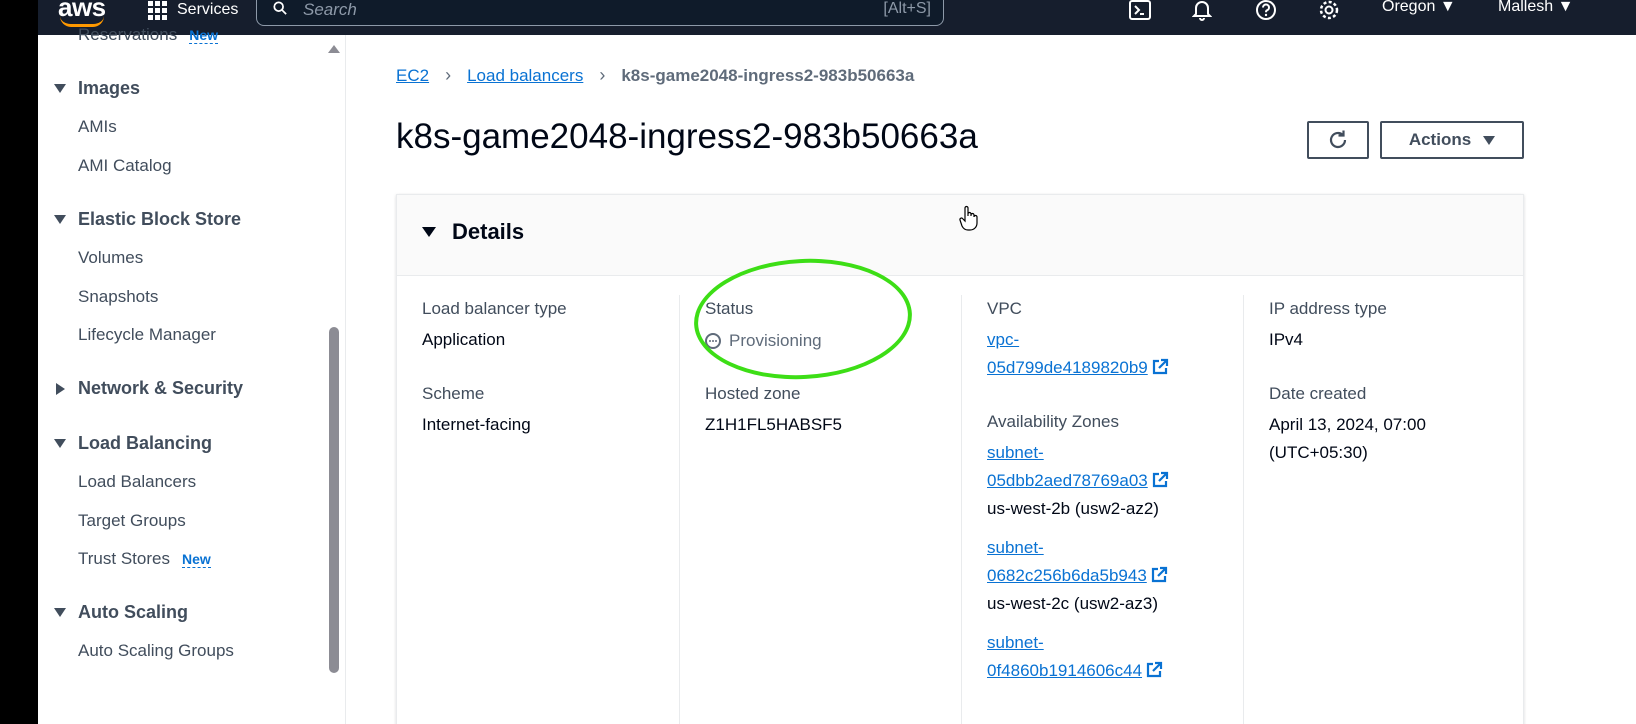  I want to click on subnet-link-line2: 0682c256b6da5b943, so click(1067, 575).